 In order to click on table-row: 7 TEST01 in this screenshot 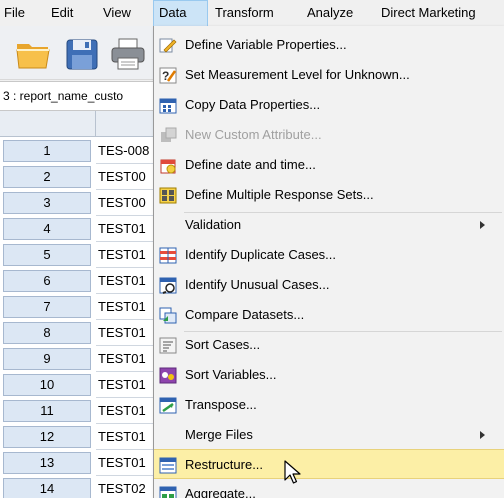, I will do `click(80, 307)`.